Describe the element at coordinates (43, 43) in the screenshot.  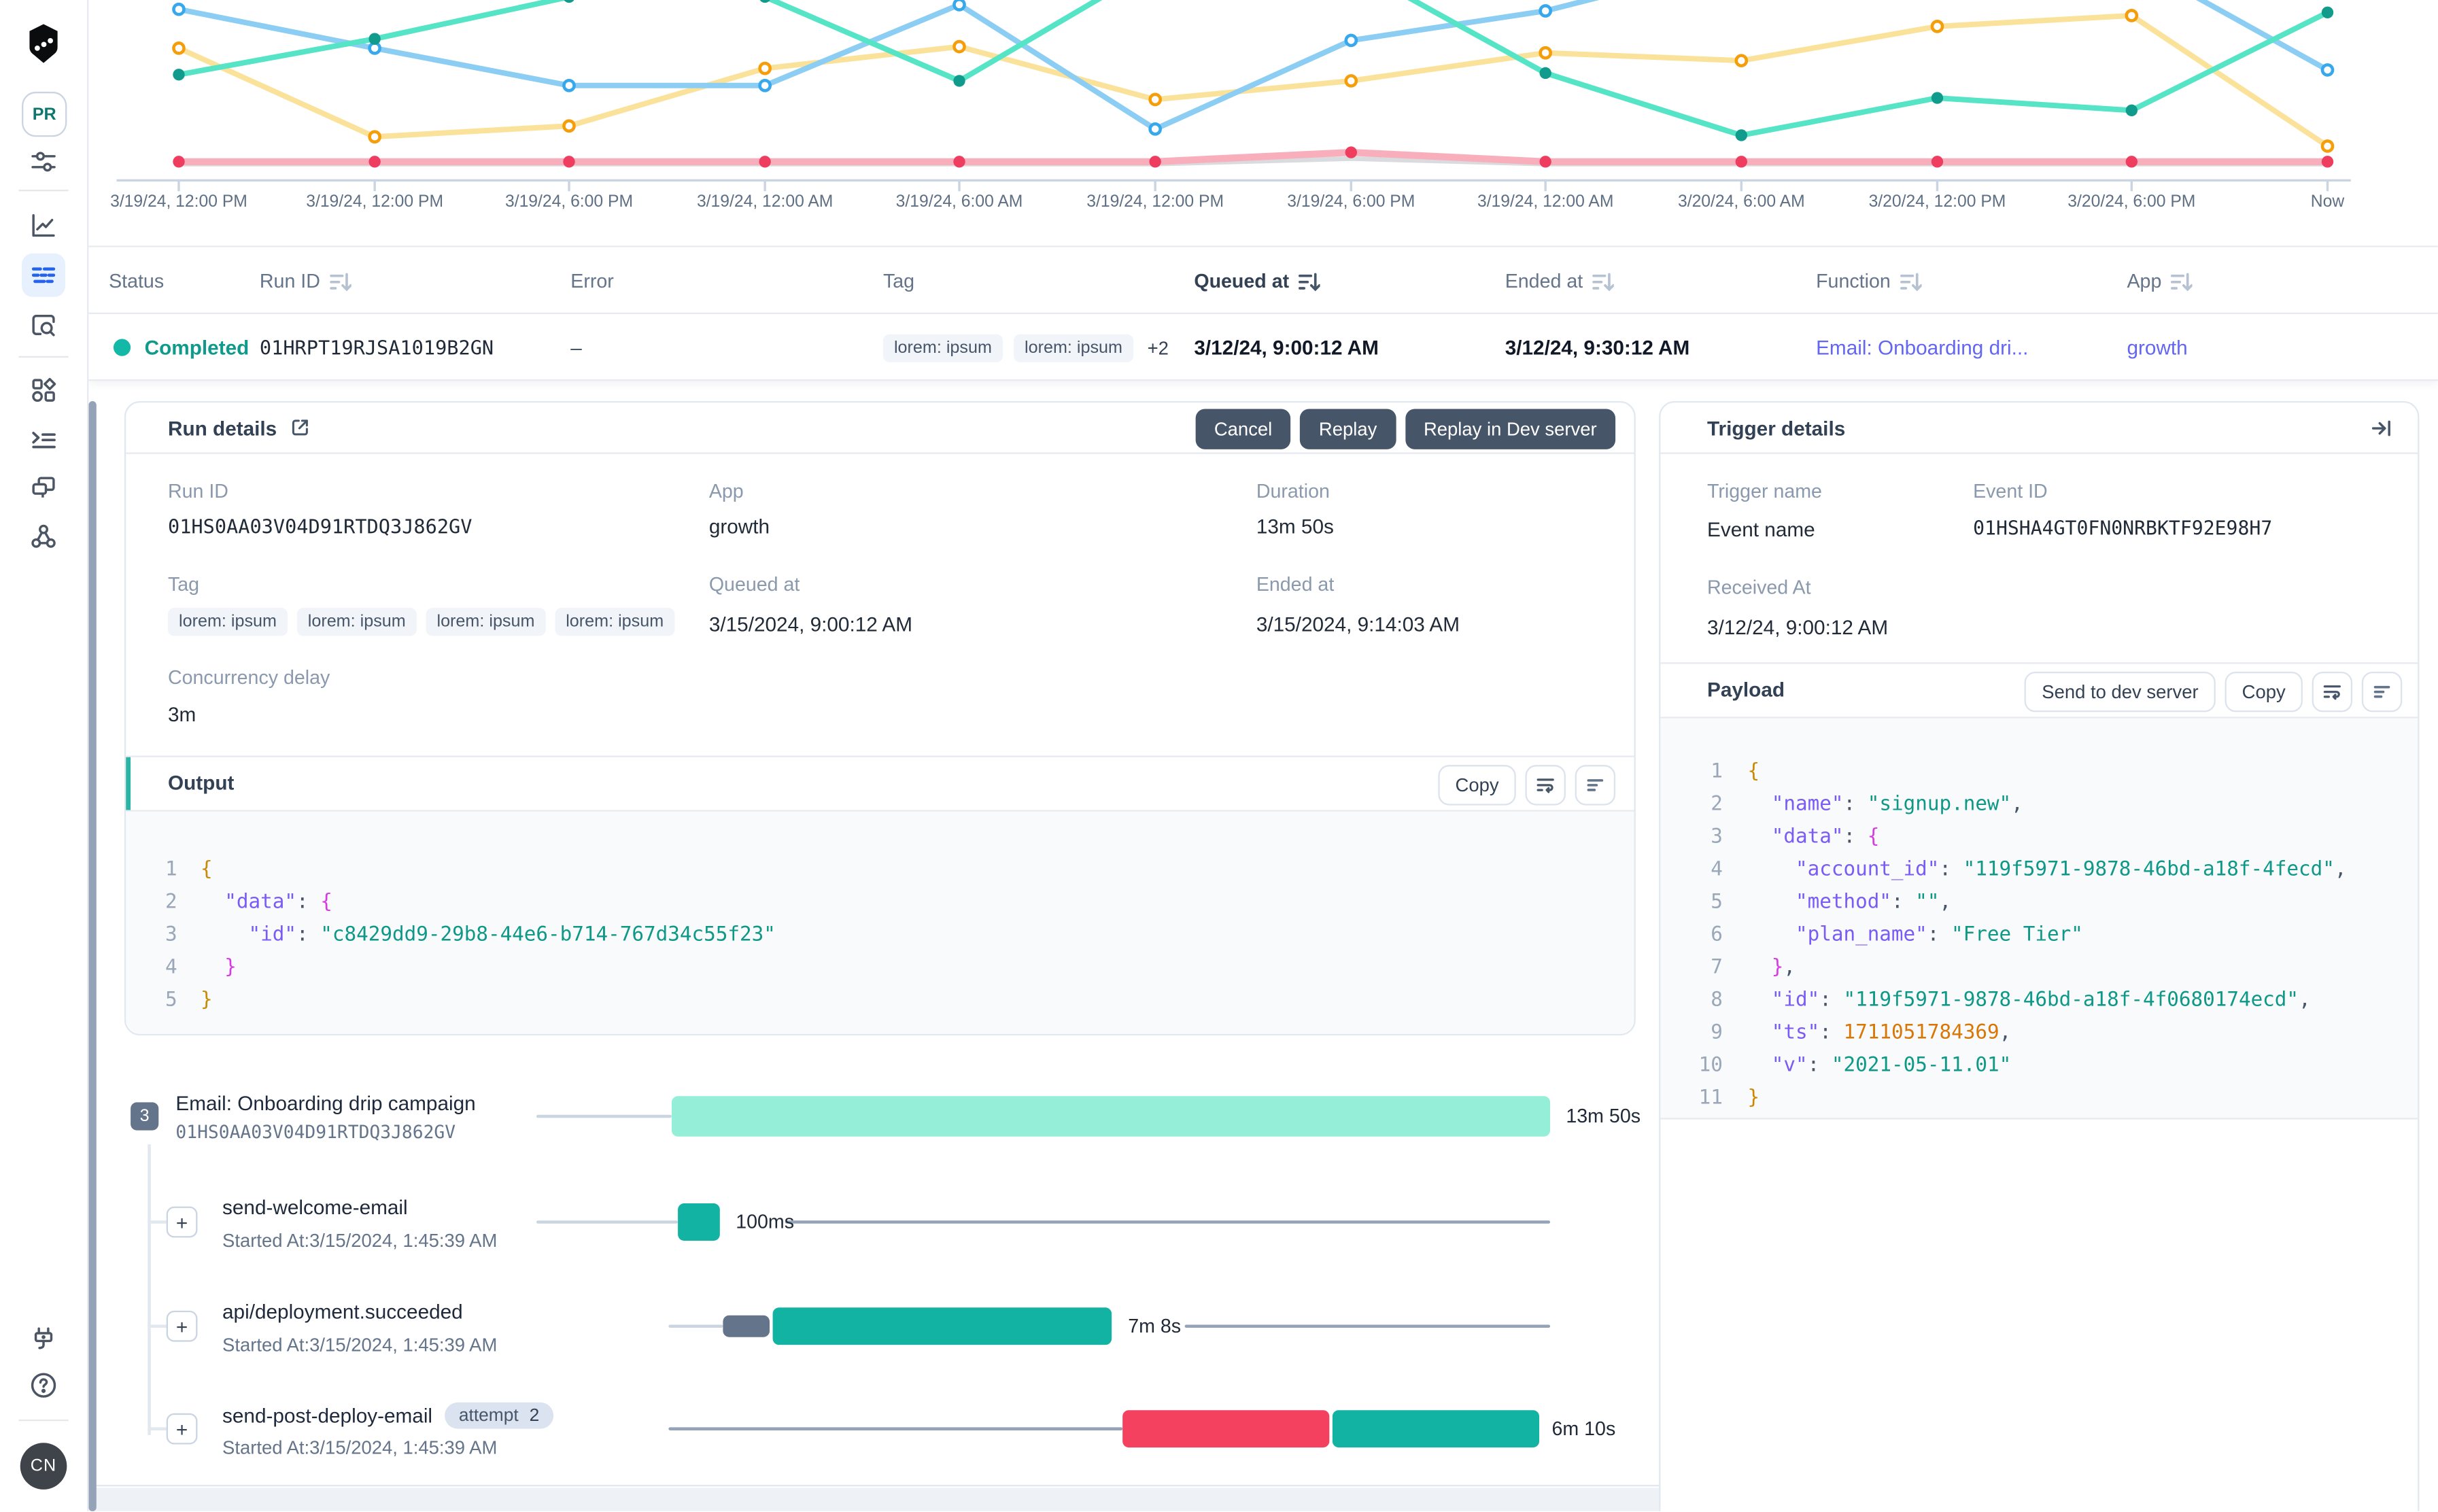
I see `inngest-logo` at that location.